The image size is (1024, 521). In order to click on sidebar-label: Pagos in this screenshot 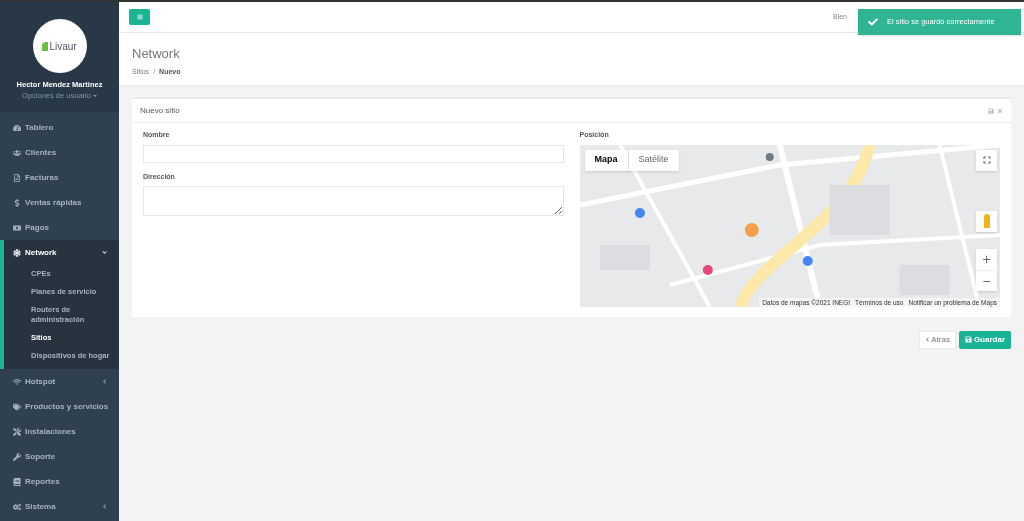, I will do `click(37, 227)`.